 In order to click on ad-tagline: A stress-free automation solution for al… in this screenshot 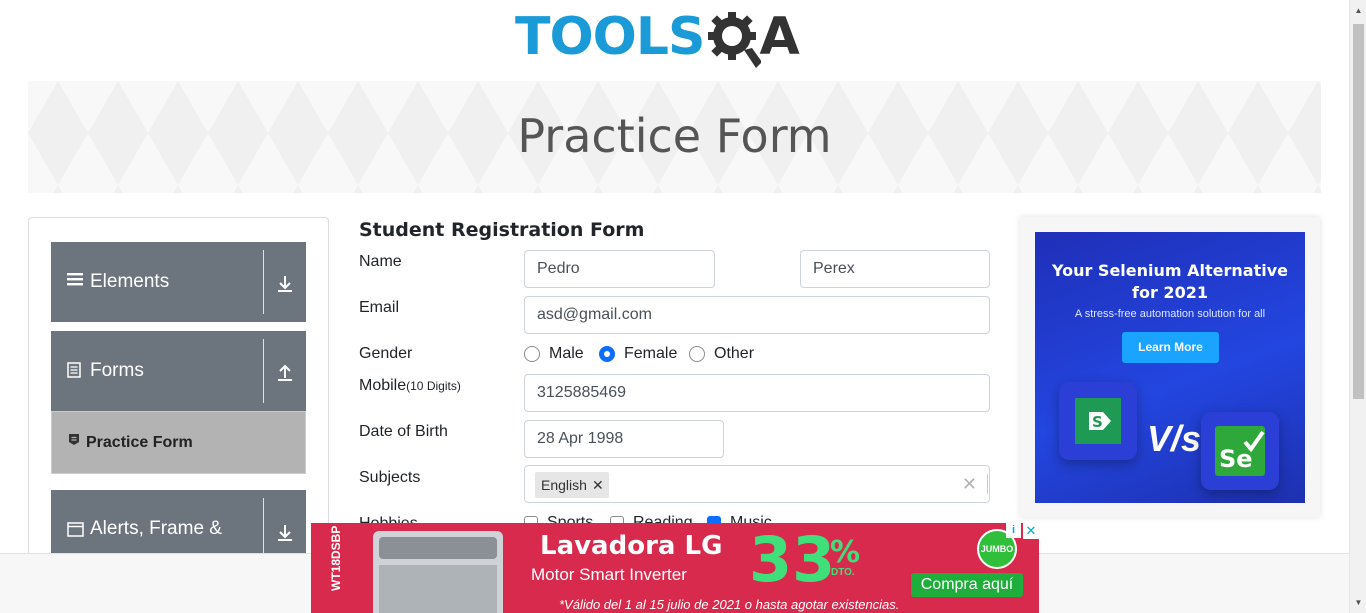, I will do `click(1170, 314)`.